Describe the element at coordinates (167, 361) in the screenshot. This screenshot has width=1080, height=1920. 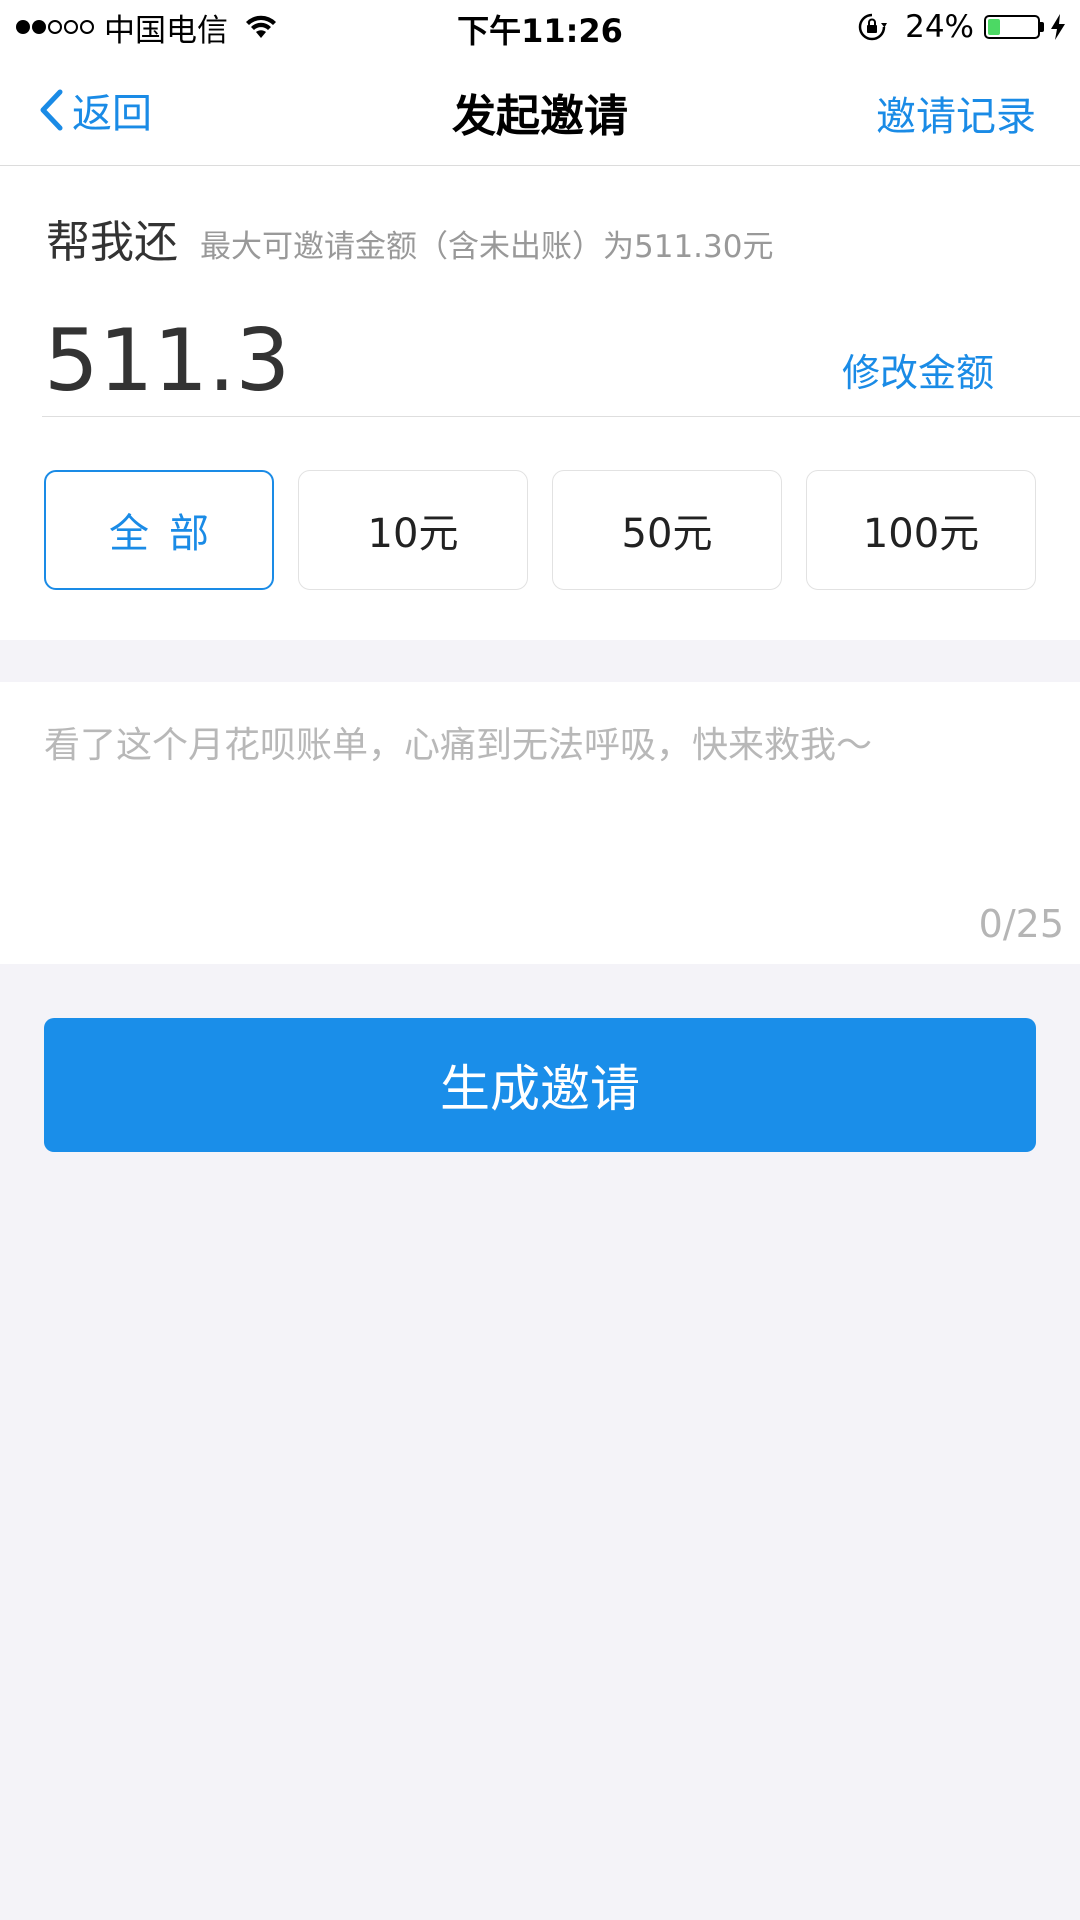
I see `amount-value: 511.3` at that location.